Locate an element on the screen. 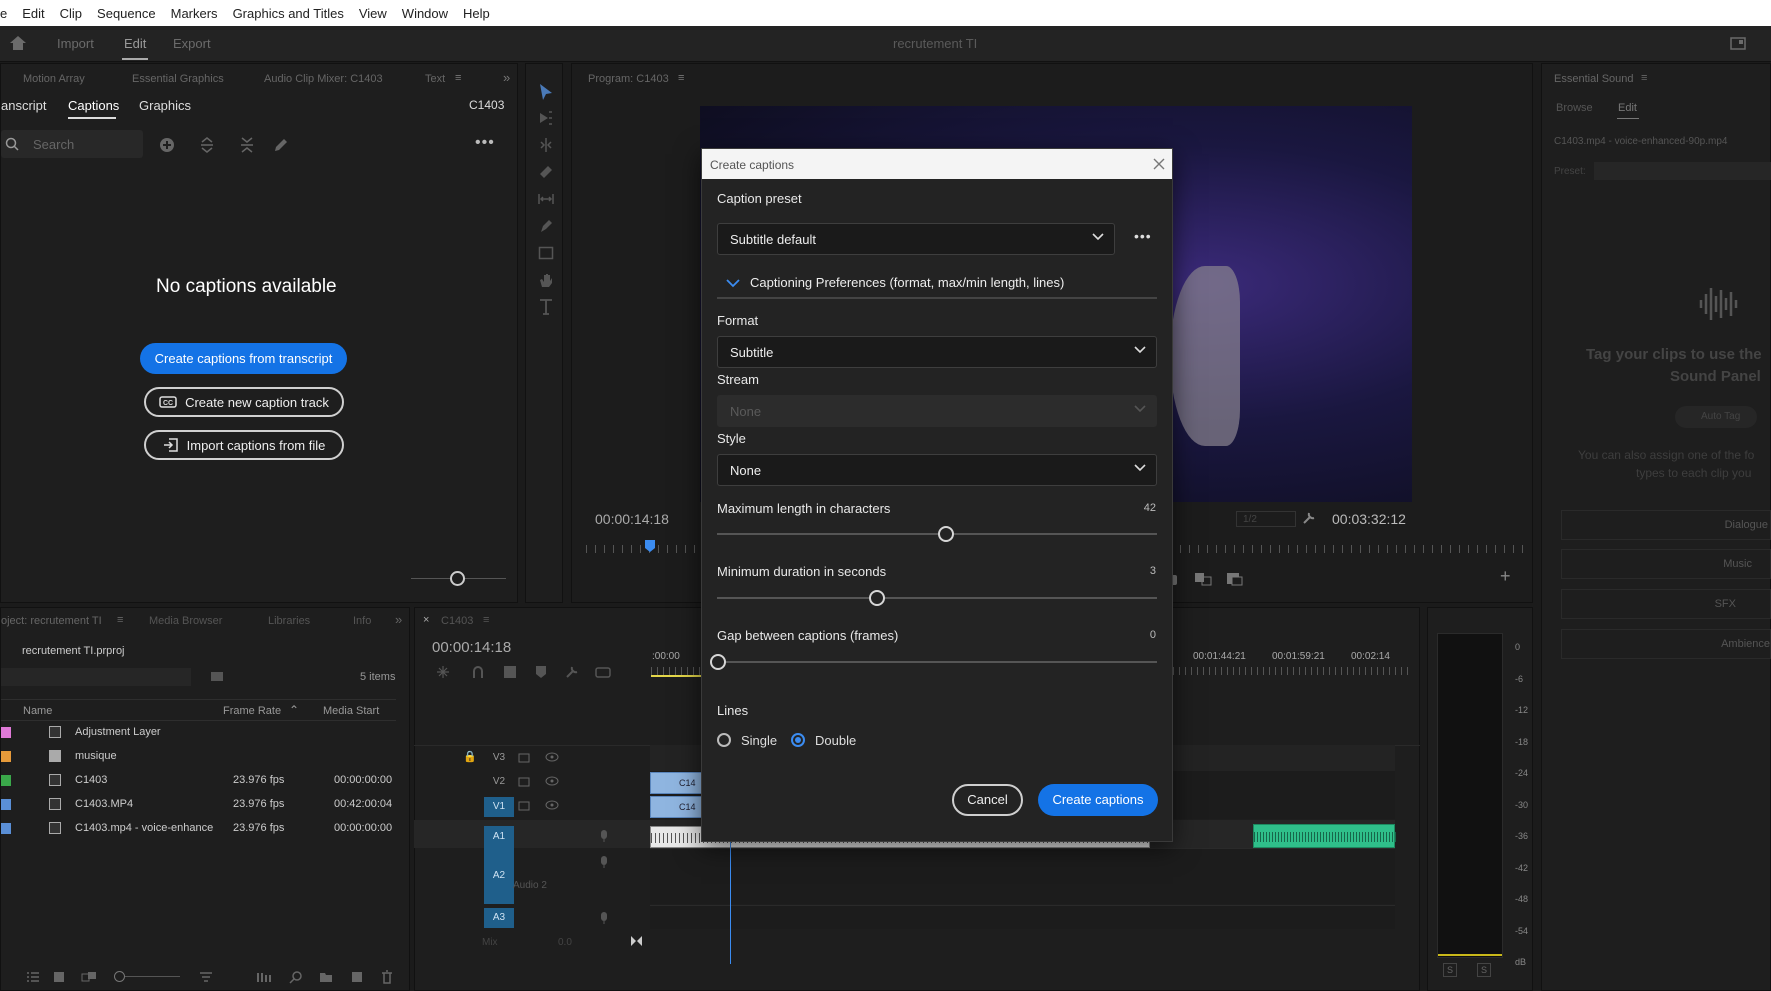 This screenshot has width=1771, height=991. compare-icon is located at coordinates (1203, 579).